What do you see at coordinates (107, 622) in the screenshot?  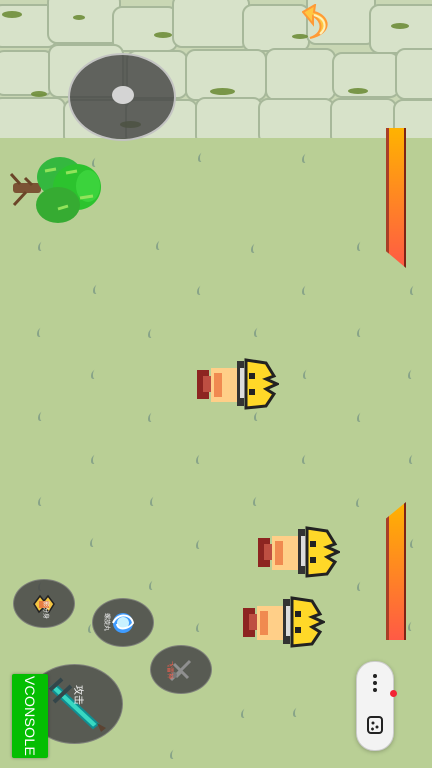 I see `skill-label: 螺旋丸` at bounding box center [107, 622].